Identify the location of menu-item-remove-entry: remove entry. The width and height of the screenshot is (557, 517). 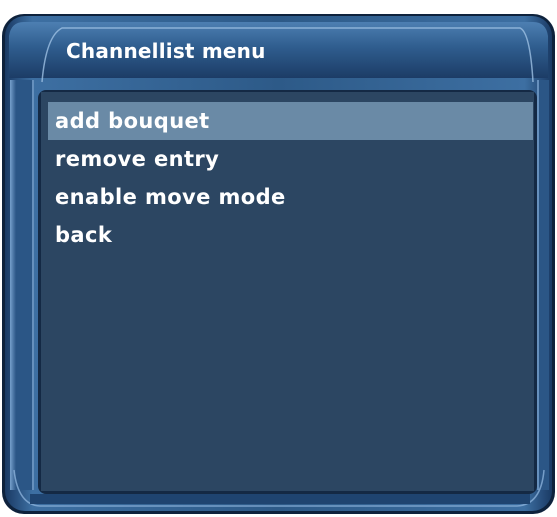
(290, 159).